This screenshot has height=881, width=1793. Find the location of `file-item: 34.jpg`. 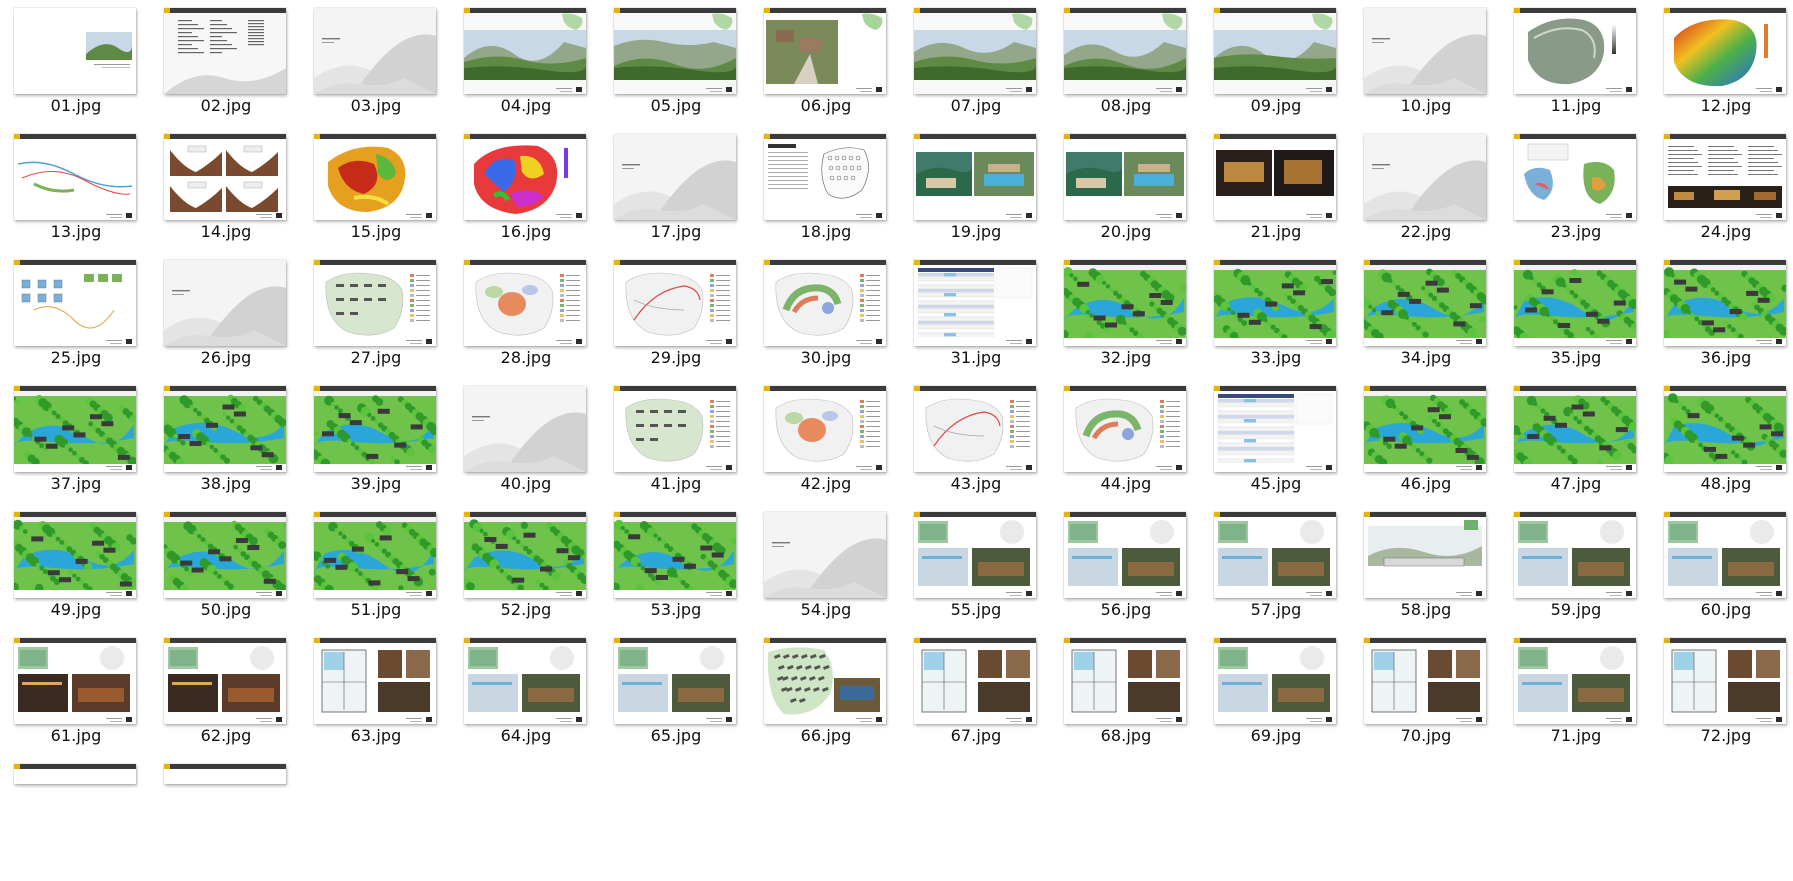

file-item: 34.jpg is located at coordinates (1426, 314).